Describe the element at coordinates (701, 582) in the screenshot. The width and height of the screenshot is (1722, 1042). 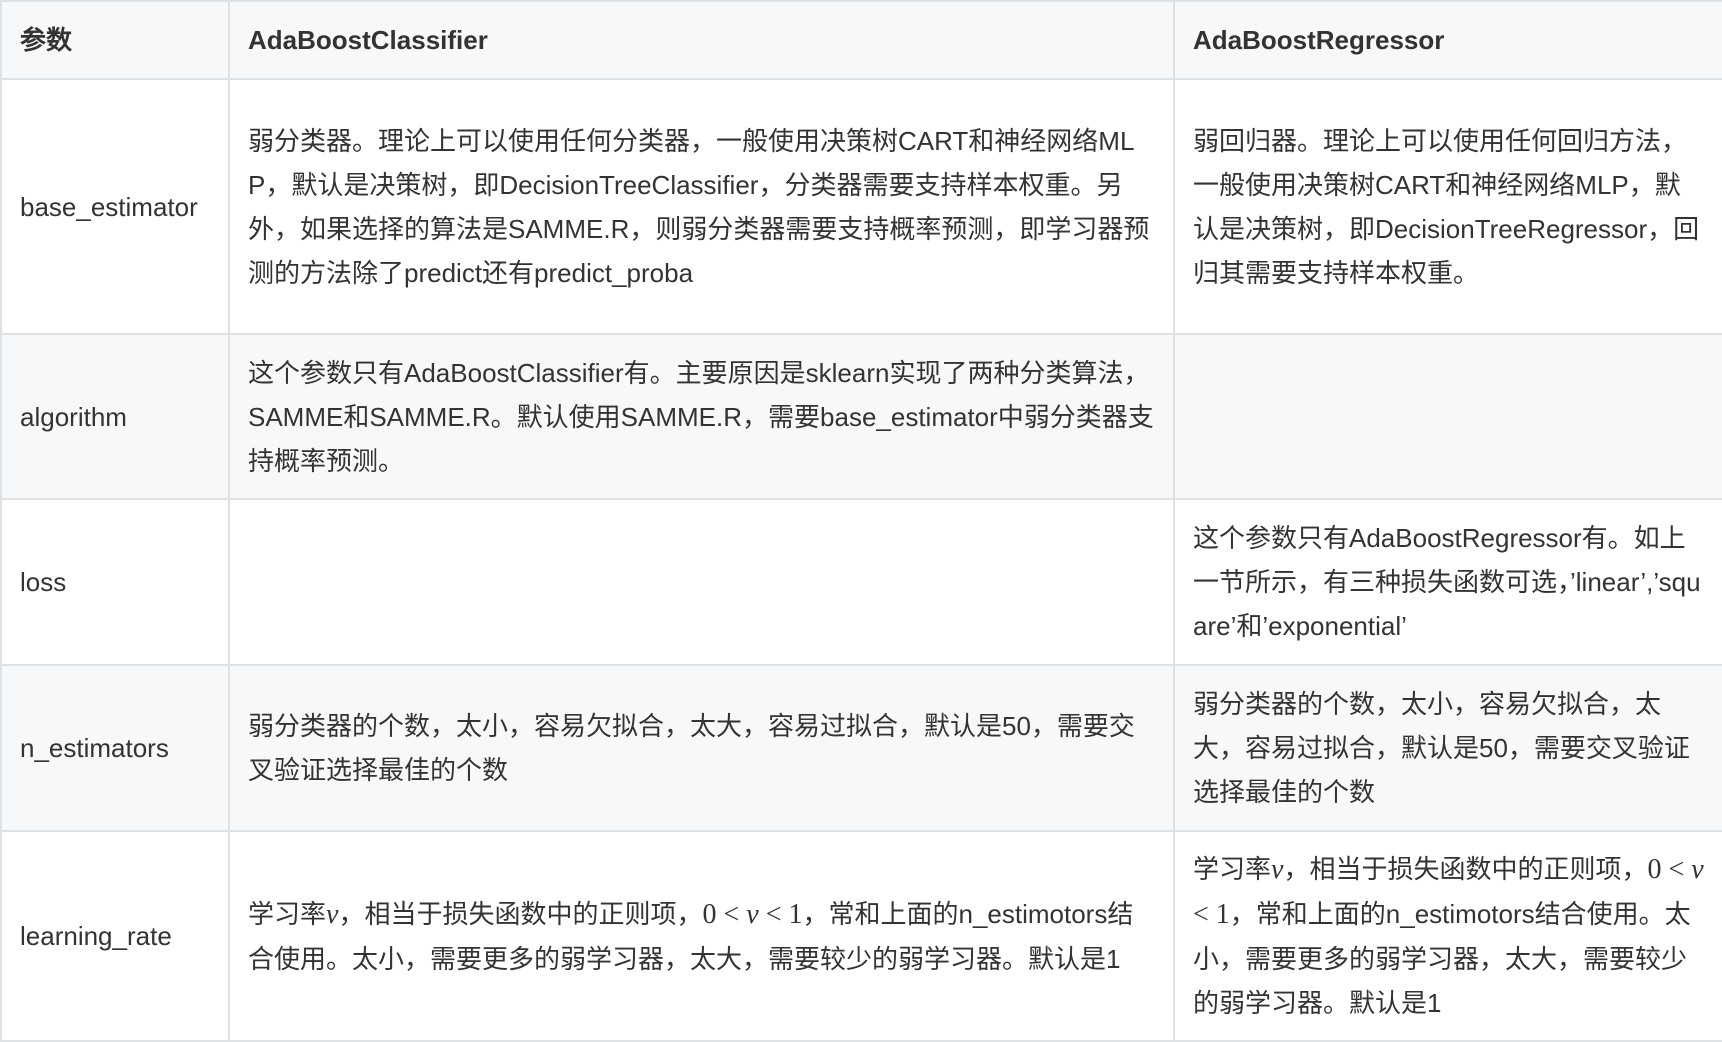
I see `classifier-cell` at that location.